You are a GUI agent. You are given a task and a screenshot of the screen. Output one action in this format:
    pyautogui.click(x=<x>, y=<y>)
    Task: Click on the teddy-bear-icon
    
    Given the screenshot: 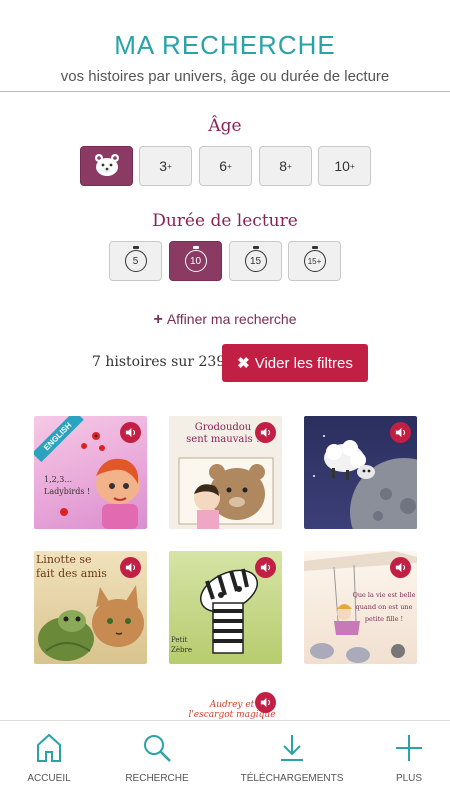 What is the action you would take?
    pyautogui.click(x=107, y=166)
    